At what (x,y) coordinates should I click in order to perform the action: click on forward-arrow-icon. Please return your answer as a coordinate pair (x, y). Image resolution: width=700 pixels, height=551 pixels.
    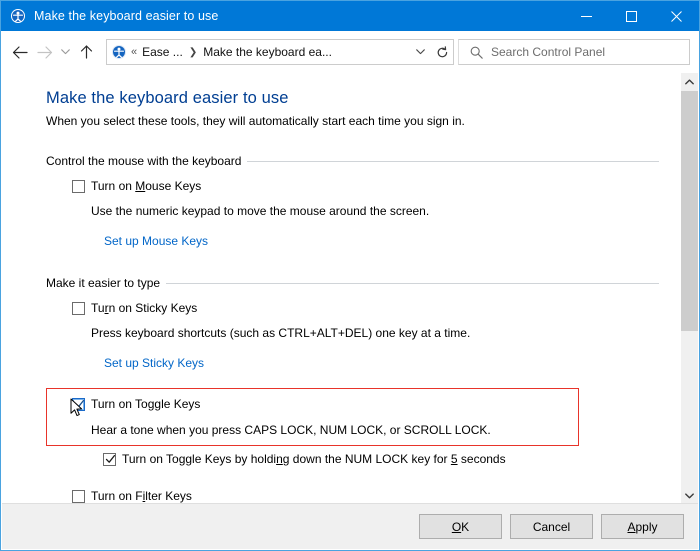
    Looking at the image, I should click on (44, 52).